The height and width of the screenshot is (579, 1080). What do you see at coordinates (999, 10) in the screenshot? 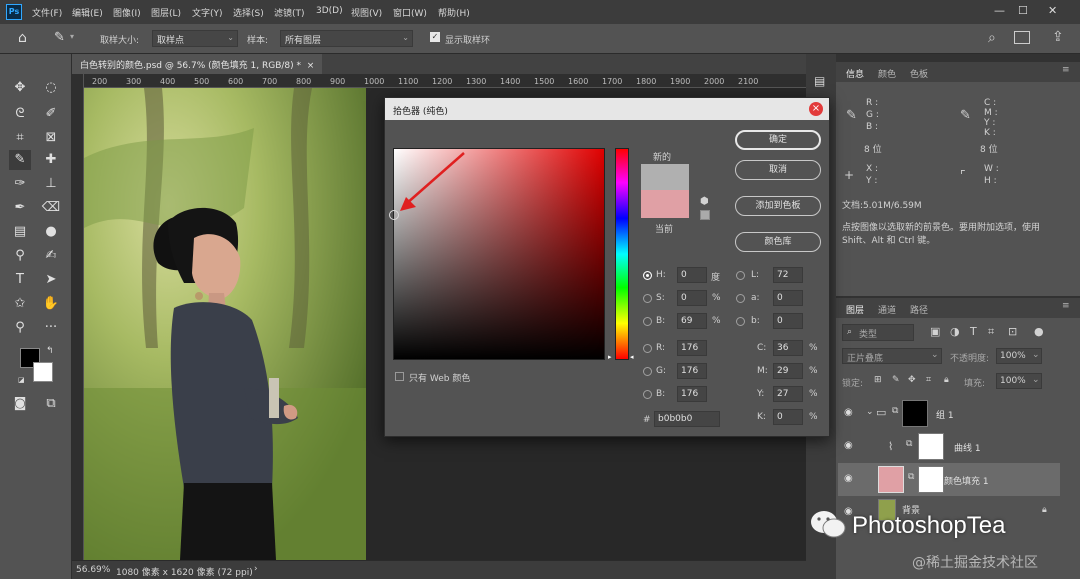
I see `minimize-icon: —` at bounding box center [999, 10].